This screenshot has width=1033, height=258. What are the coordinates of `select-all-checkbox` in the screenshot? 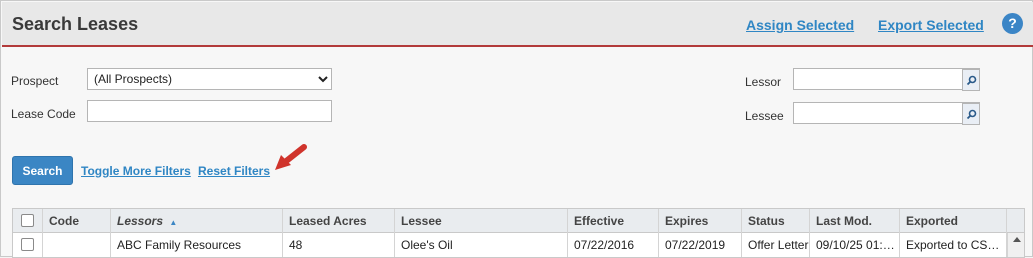 It's located at (27, 220).